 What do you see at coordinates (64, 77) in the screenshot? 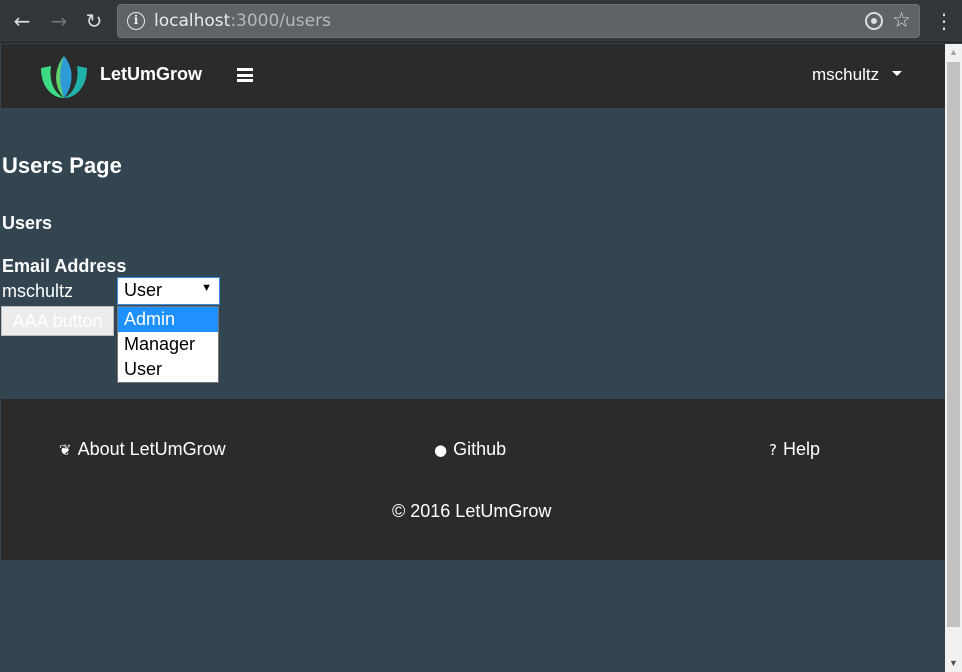
I see `letumgrow-logo-icon` at bounding box center [64, 77].